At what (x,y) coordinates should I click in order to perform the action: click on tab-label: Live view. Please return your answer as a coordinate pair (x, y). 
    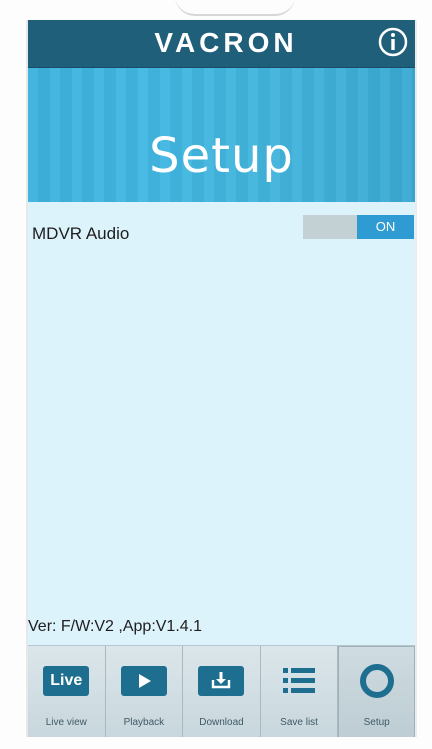
    Looking at the image, I should click on (66, 722).